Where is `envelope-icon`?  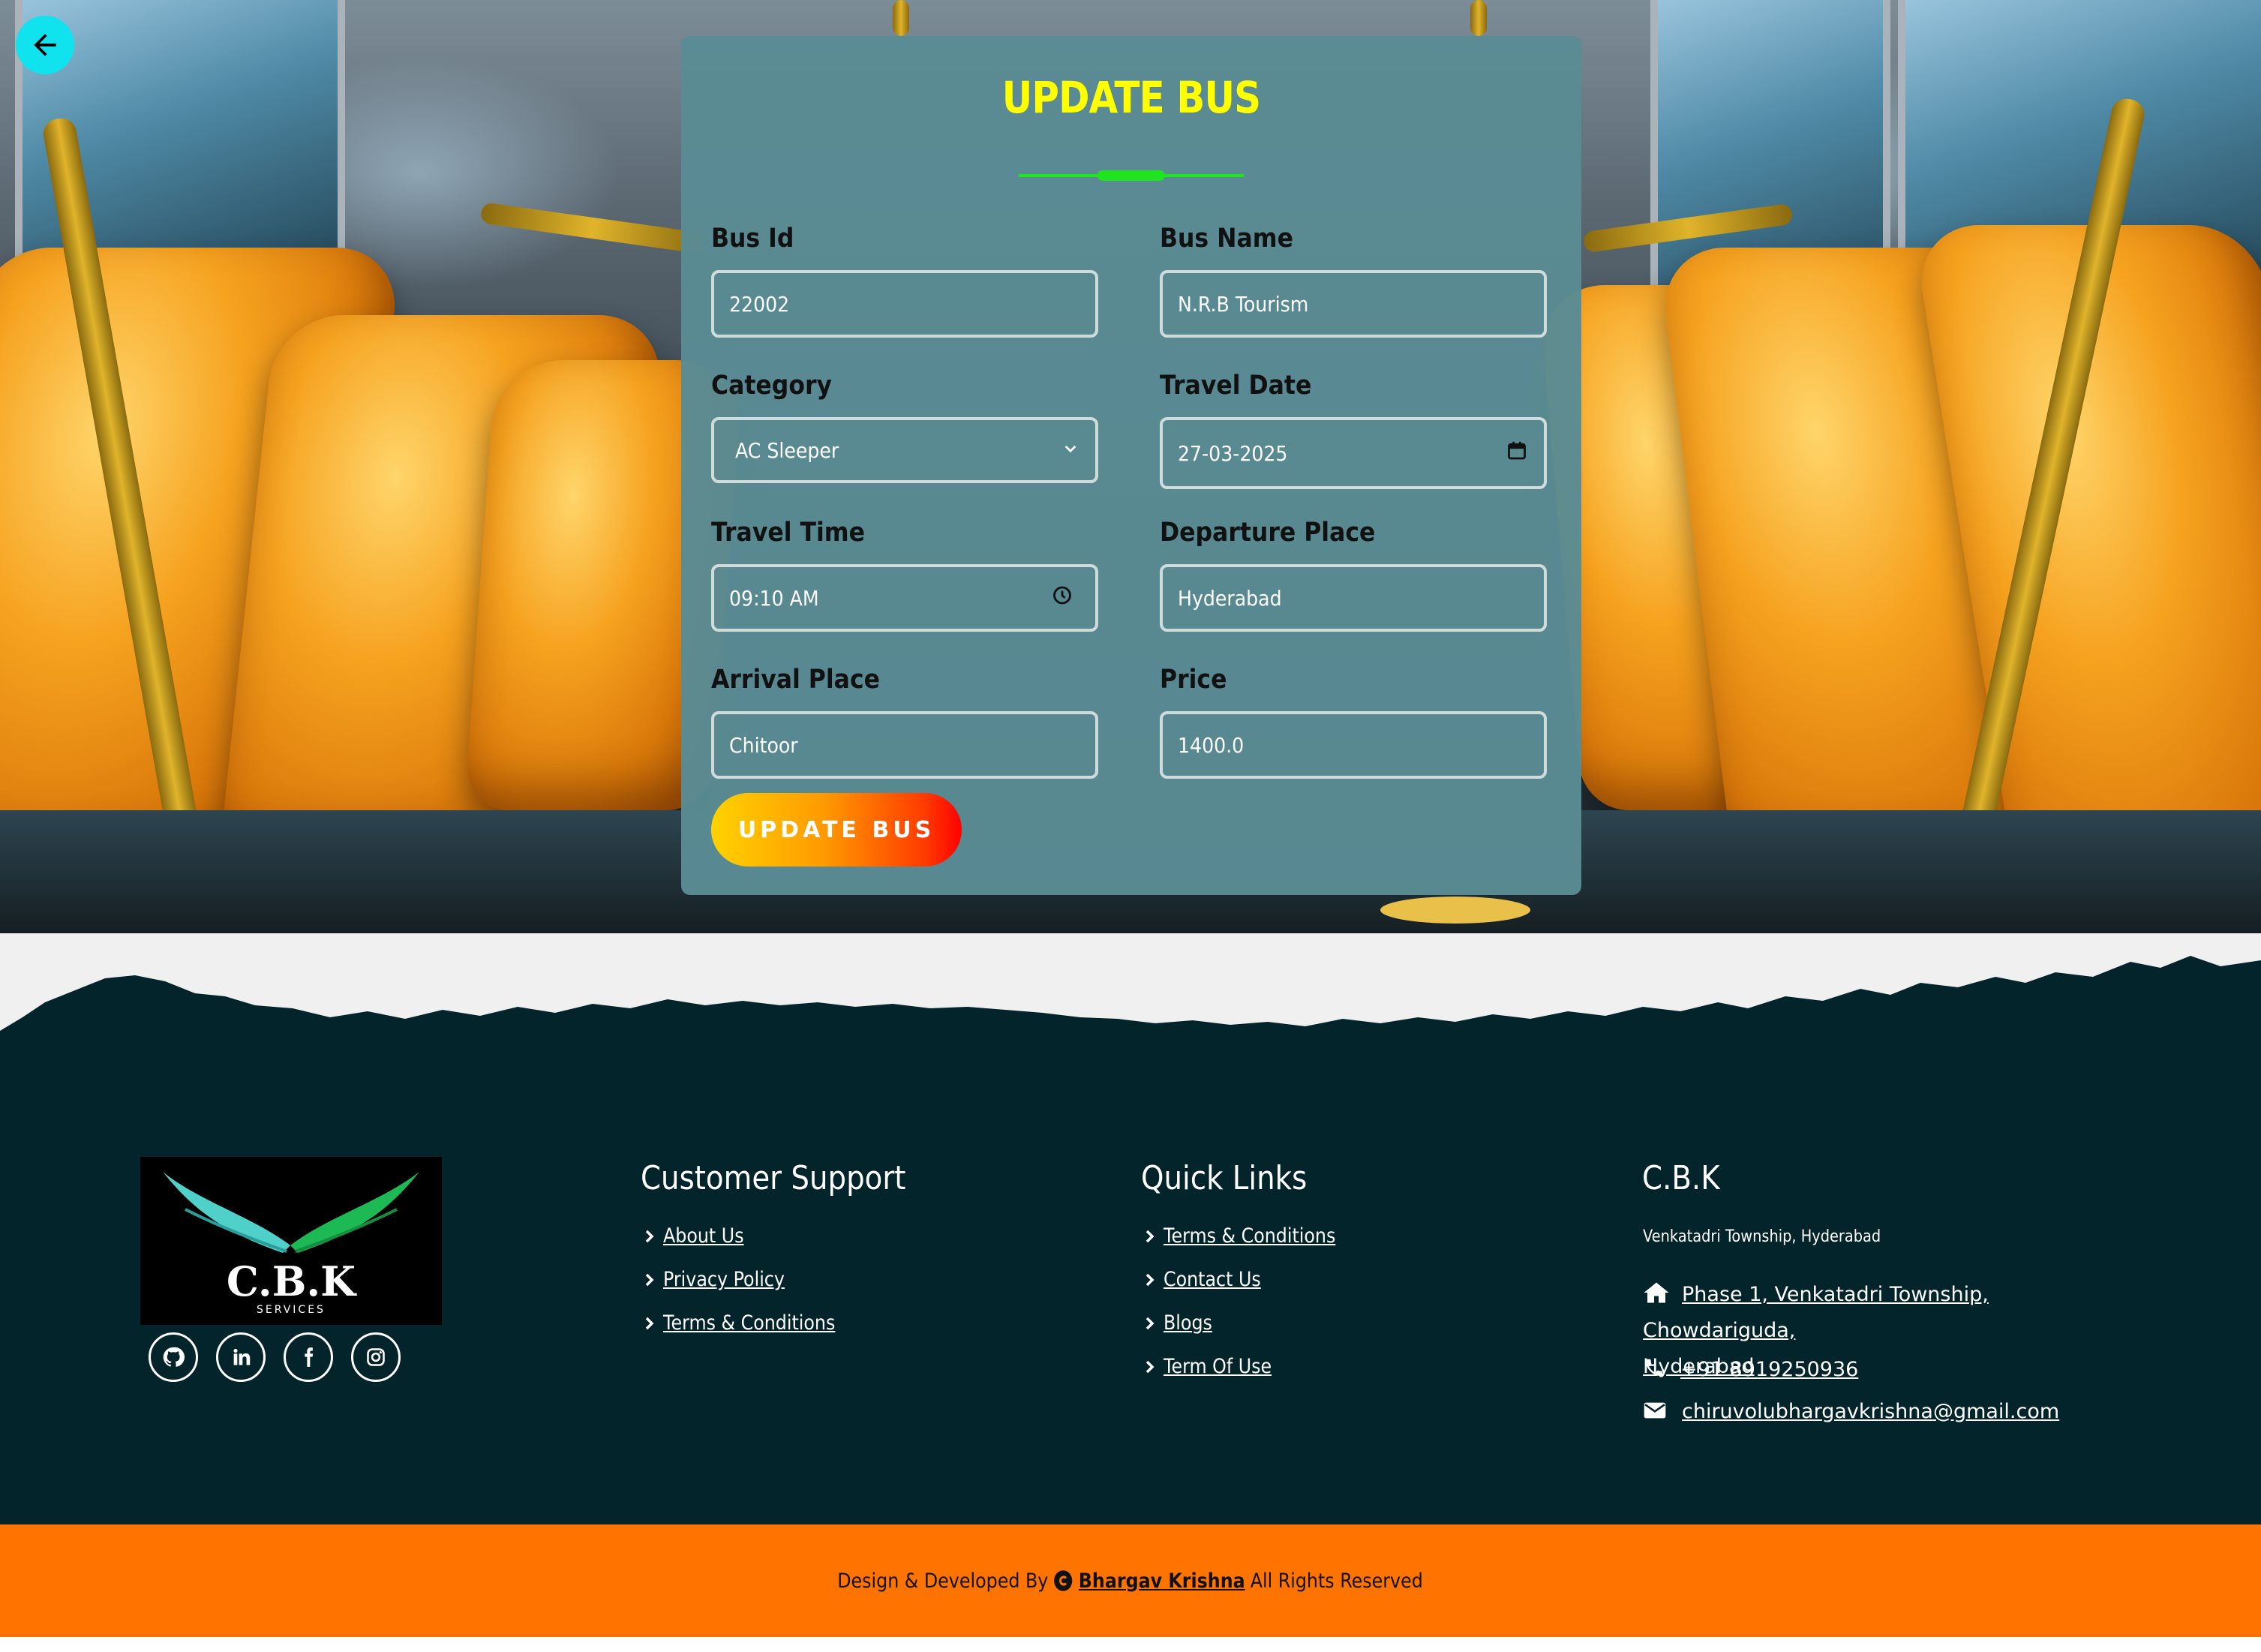
envelope-icon is located at coordinates (1655, 1410).